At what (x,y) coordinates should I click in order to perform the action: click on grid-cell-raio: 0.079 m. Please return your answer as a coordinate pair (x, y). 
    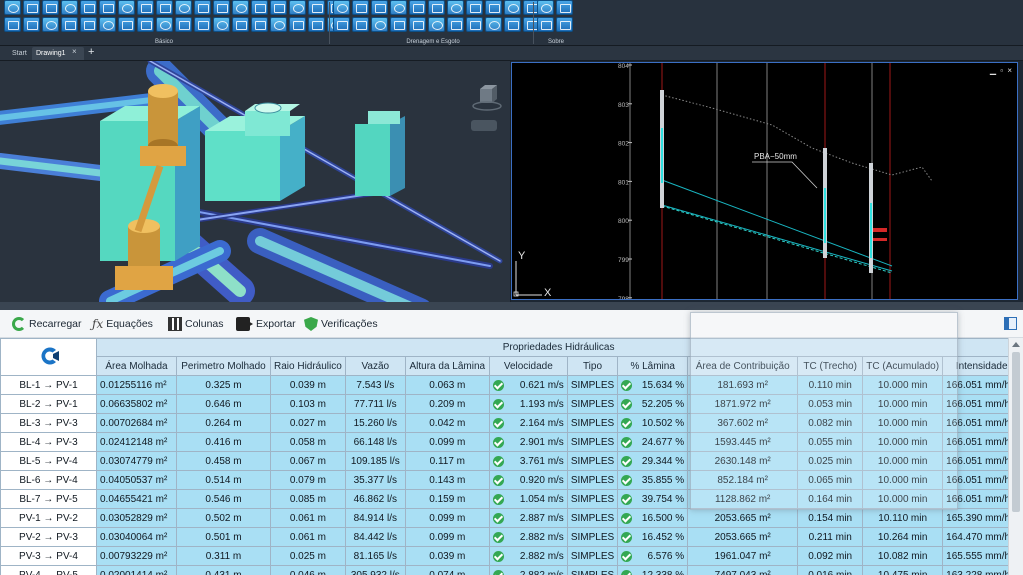
    Looking at the image, I should click on (308, 480).